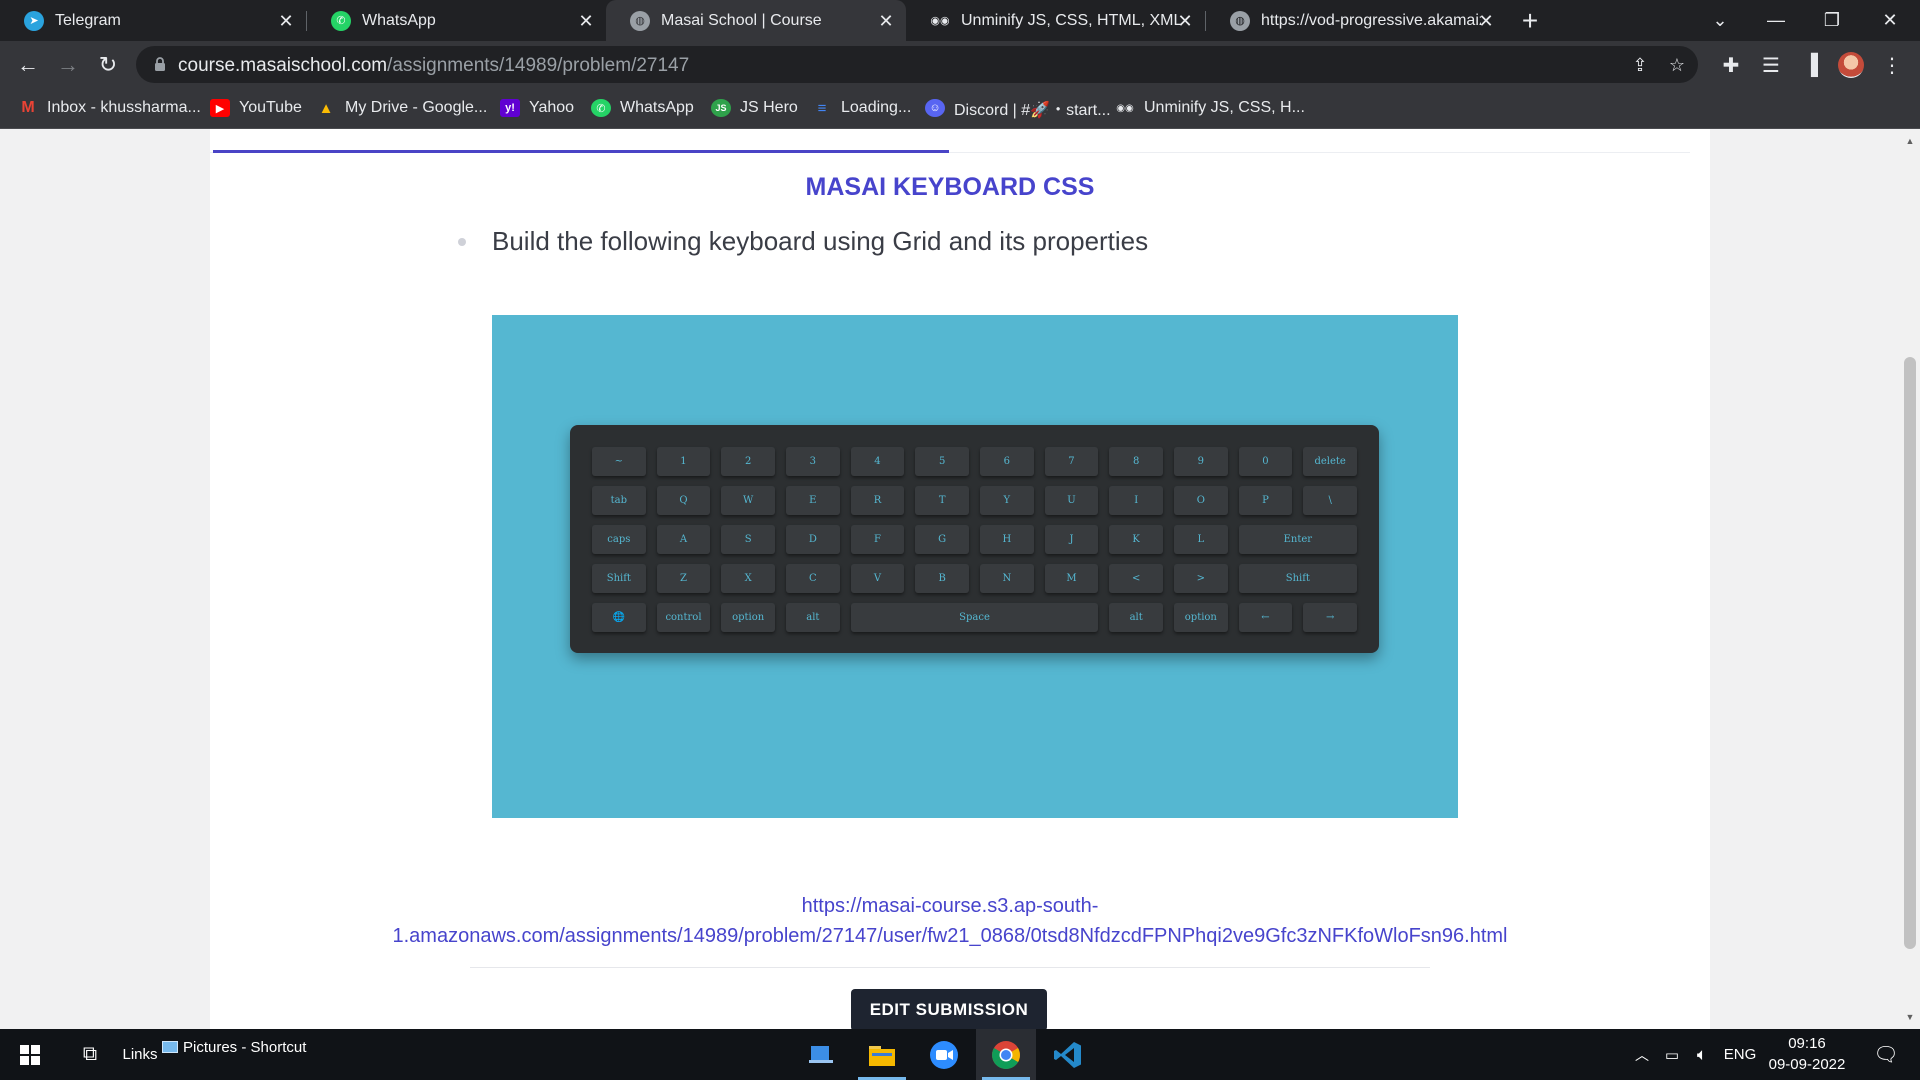 This screenshot has height=1080, width=1920. What do you see at coordinates (326, 108) in the screenshot?
I see `google-drive-icon: ▲` at bounding box center [326, 108].